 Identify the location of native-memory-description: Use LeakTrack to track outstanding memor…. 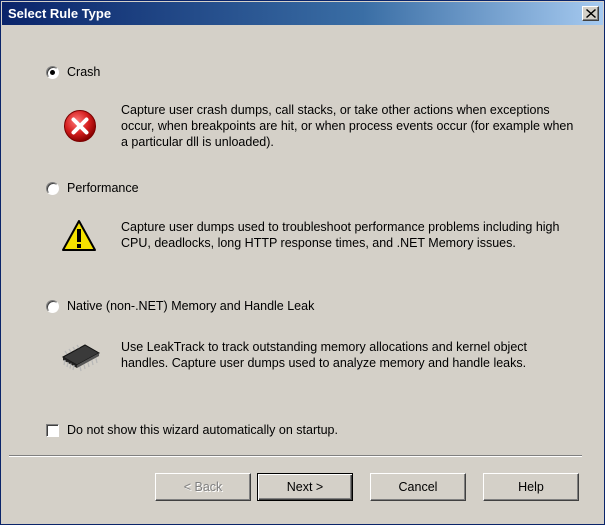
(324, 355).